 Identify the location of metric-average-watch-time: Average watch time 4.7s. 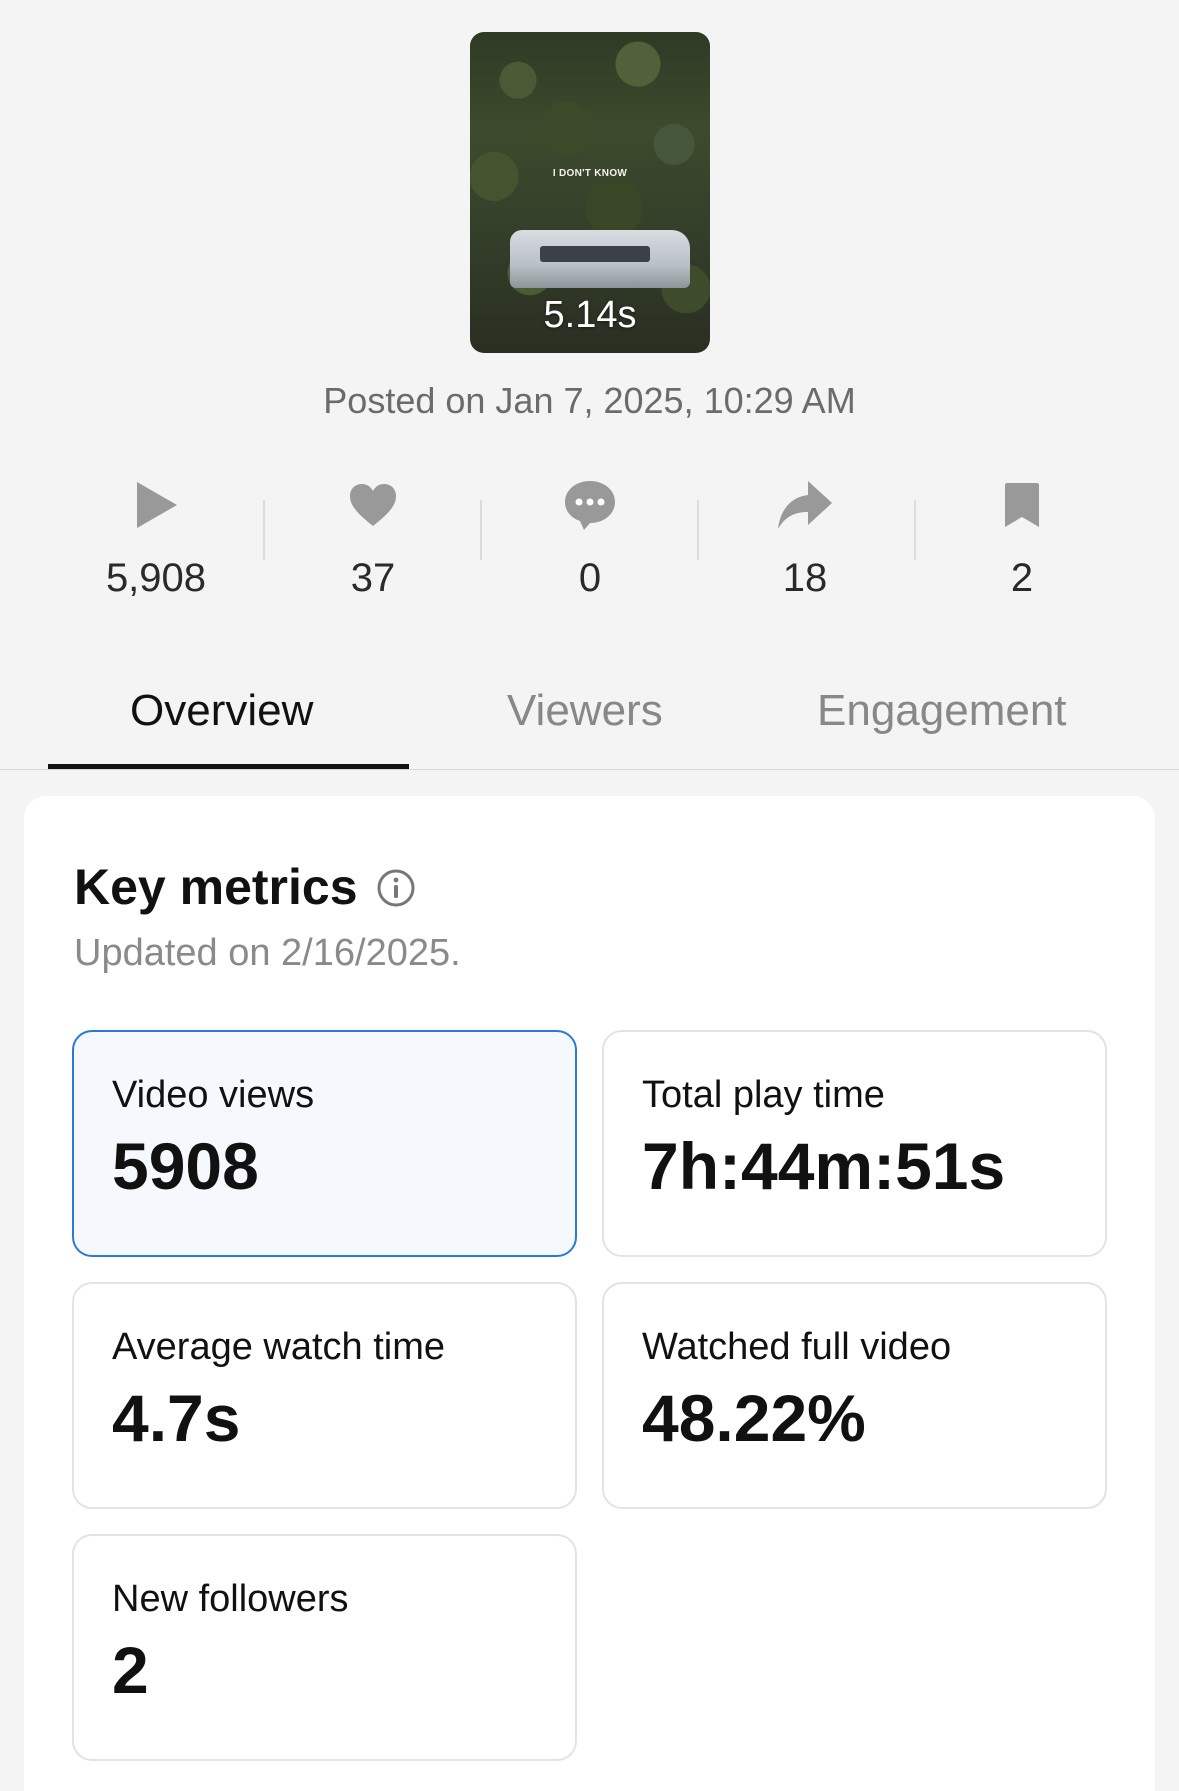
(324, 1395).